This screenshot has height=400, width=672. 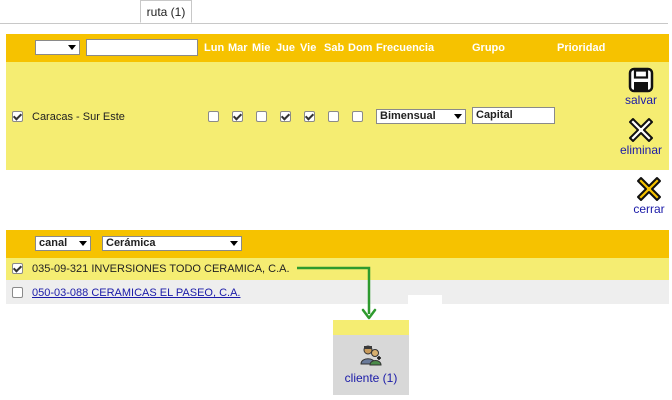 What do you see at coordinates (131, 243) in the screenshot?
I see `canal-select-value: Cerámica` at bounding box center [131, 243].